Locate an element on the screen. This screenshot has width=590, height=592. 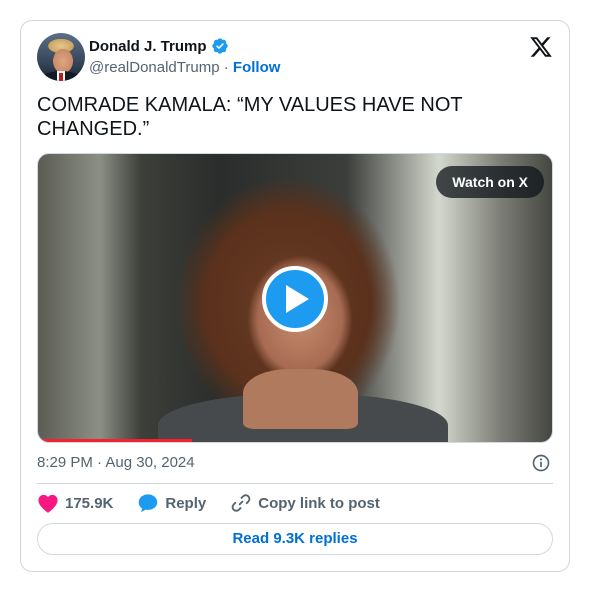
x-logo-icon is located at coordinates (541, 47).